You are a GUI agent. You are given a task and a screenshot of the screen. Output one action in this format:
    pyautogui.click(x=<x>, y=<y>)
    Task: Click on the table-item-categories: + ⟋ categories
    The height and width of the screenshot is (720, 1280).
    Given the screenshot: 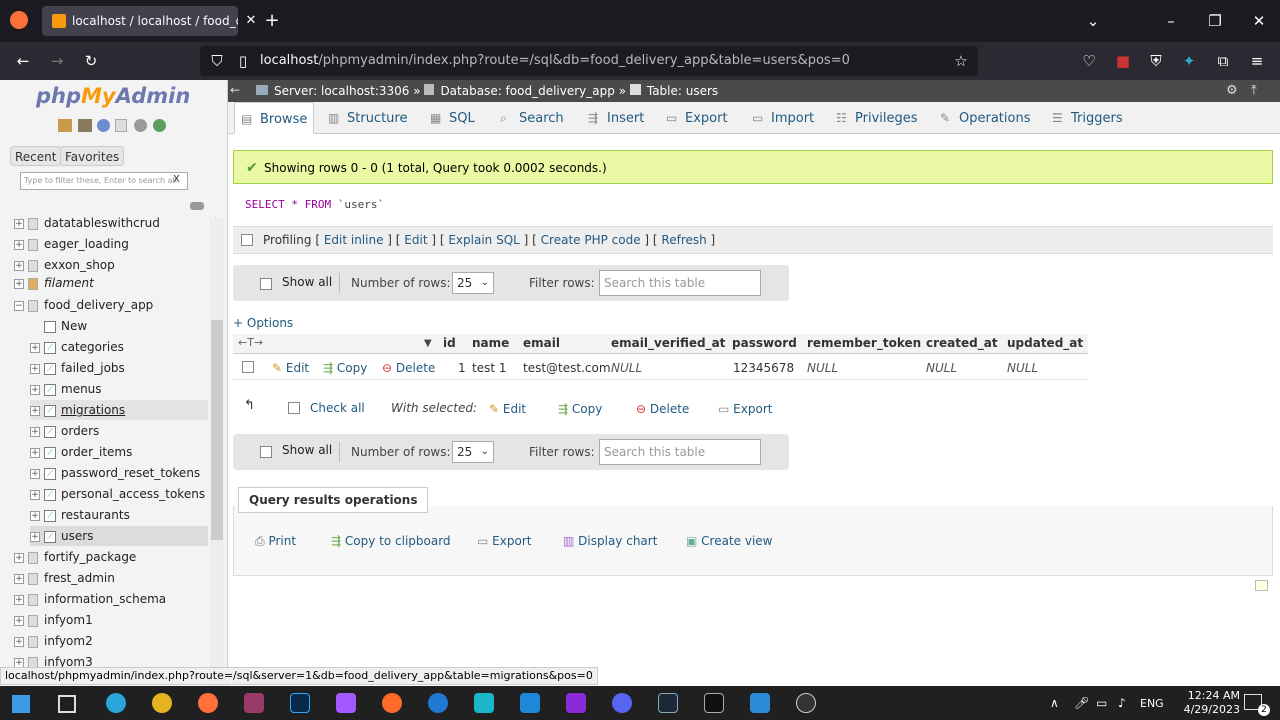 What is the action you would take?
    pyautogui.click(x=77, y=347)
    